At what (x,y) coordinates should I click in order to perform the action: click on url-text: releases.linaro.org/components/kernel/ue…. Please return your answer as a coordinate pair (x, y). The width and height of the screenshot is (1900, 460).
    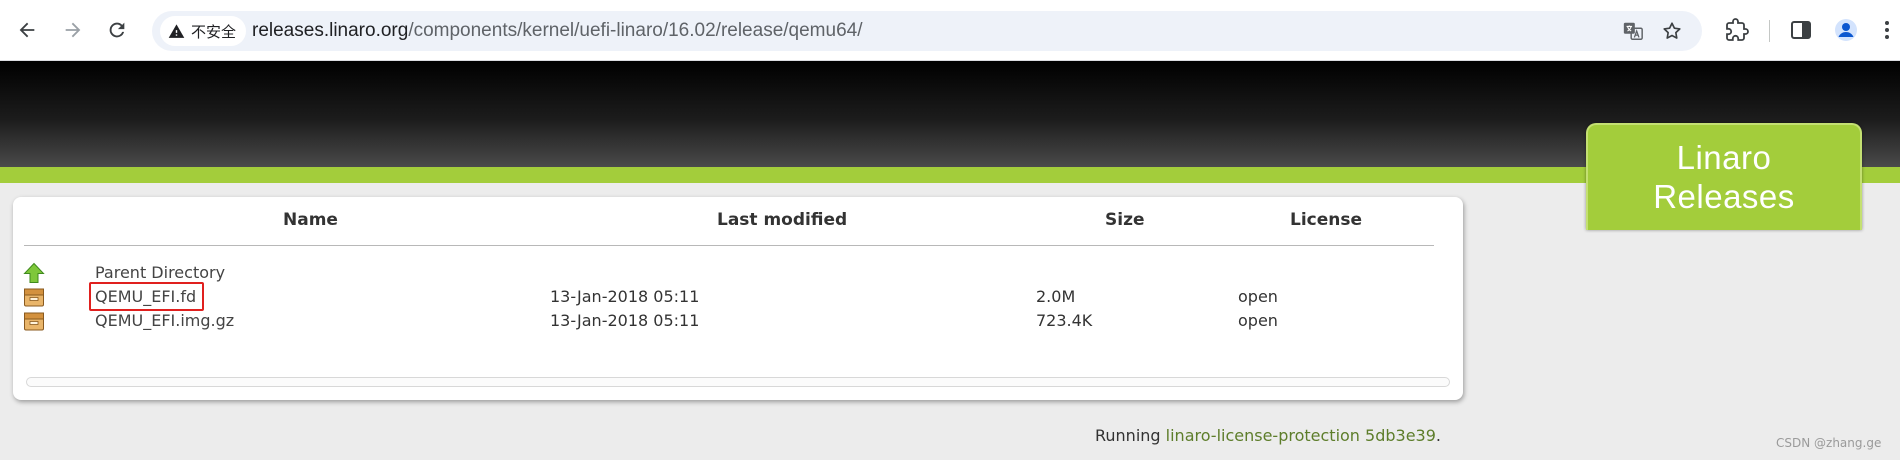
    Looking at the image, I should click on (557, 31).